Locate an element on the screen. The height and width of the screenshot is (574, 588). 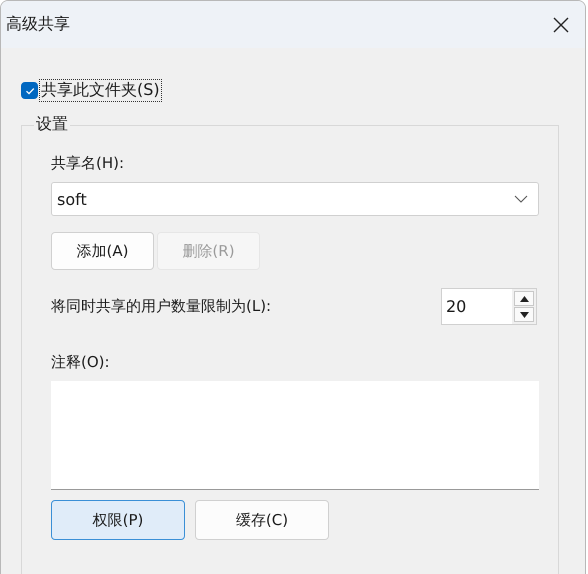
window-title: 高级共享 is located at coordinates (38, 24).